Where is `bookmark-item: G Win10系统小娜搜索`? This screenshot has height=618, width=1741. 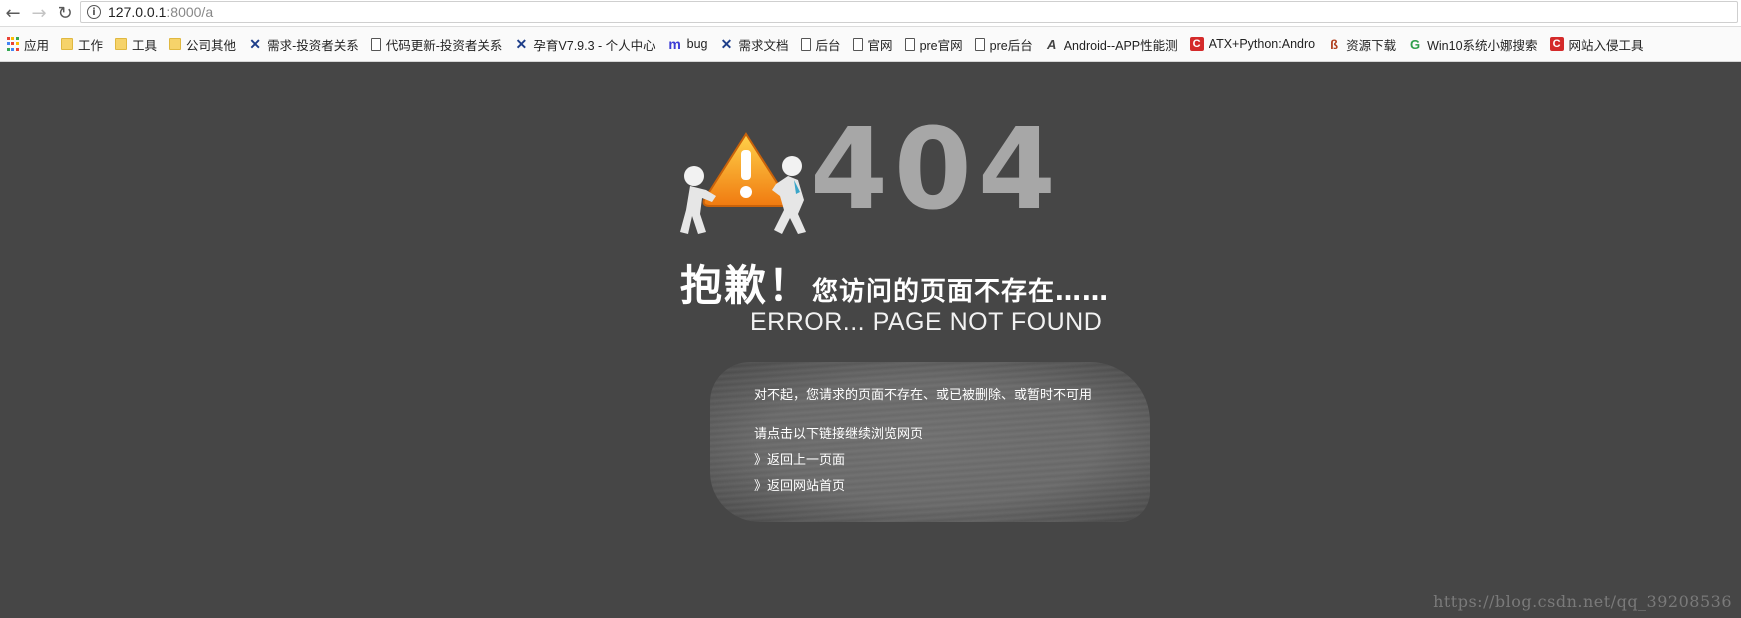 bookmark-item: G Win10系统小娜搜索 is located at coordinates (1473, 44).